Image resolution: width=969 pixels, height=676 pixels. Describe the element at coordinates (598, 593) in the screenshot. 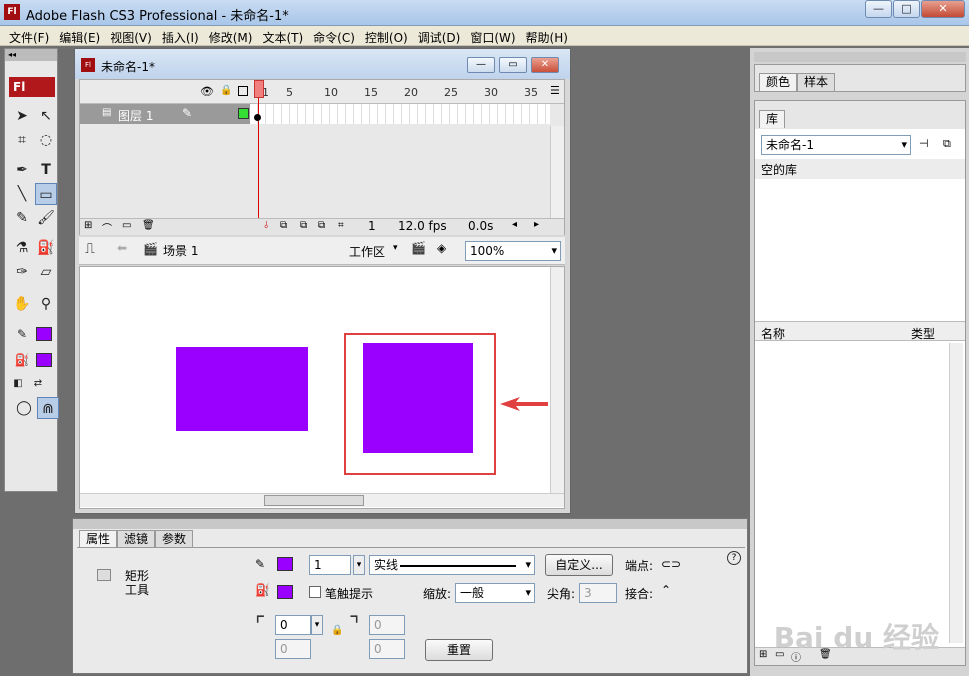

I see `miter-input: 3` at that location.